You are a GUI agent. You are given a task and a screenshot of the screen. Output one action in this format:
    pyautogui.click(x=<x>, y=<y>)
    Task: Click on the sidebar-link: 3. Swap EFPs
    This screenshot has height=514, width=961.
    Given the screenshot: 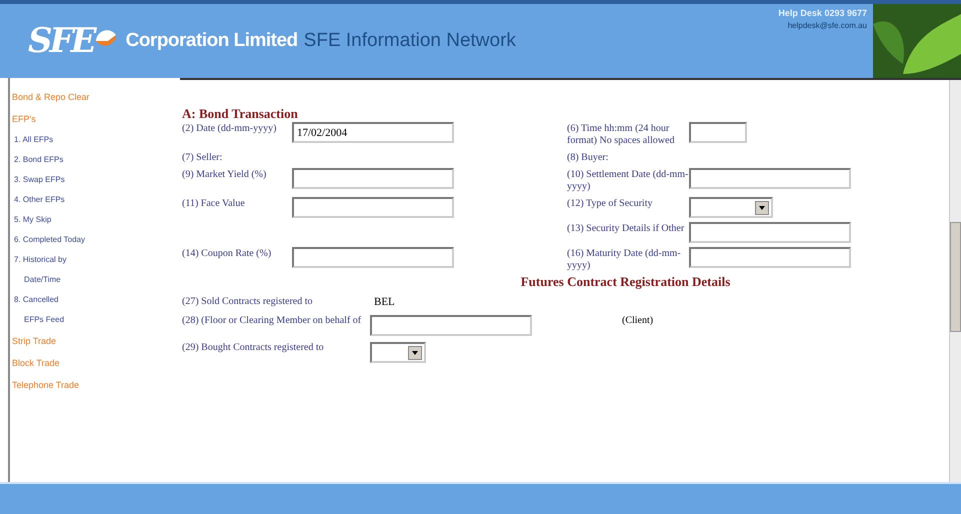 What is the action you would take?
    pyautogui.click(x=96, y=180)
    